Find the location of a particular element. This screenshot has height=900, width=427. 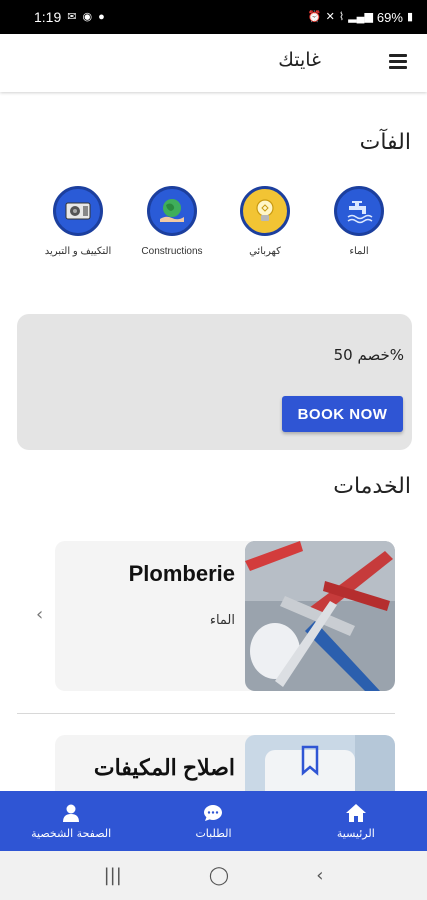

category-item-electric: كهربائي is located at coordinates (265, 221).